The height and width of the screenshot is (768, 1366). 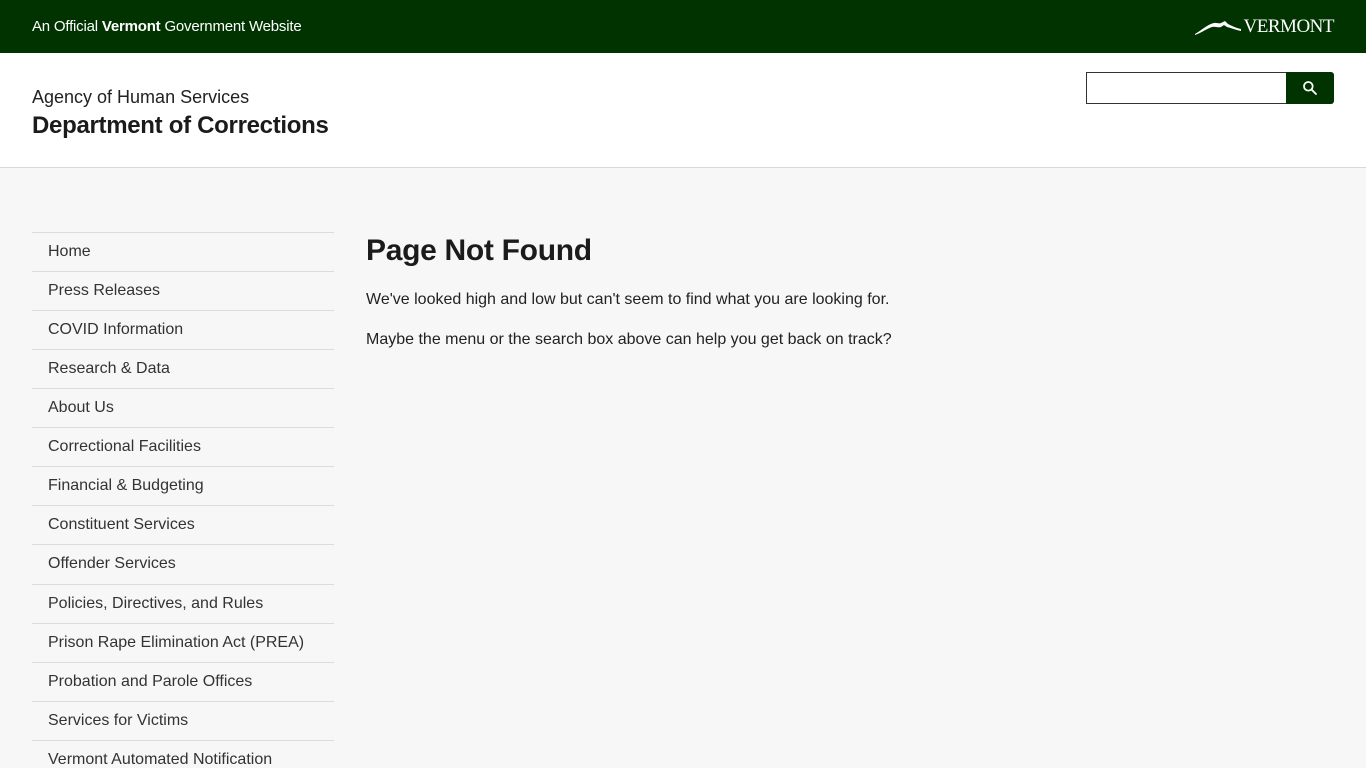 What do you see at coordinates (183, 486) in the screenshot?
I see `sidebar-item-financial-budgeting: Financial & Budgeting` at bounding box center [183, 486].